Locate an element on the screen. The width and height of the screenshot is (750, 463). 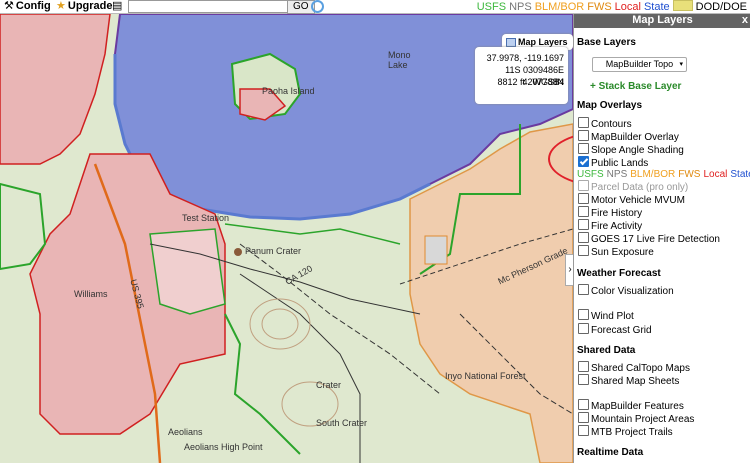
weather-label: Color Visualization is located at coordinates (632, 291).